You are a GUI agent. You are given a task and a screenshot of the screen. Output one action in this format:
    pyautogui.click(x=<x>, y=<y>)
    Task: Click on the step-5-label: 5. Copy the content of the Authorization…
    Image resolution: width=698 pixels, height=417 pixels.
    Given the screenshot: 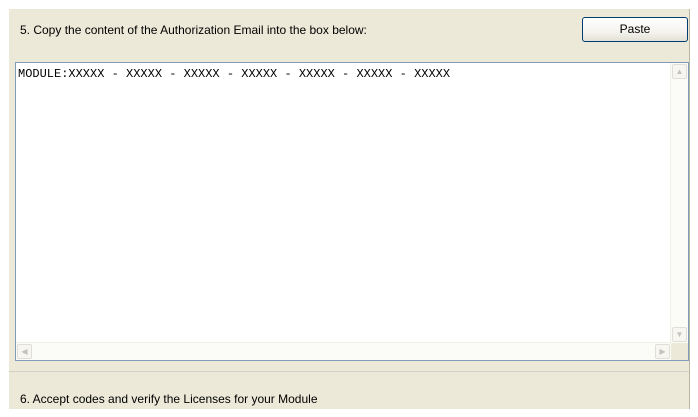 What is the action you would take?
    pyautogui.click(x=193, y=30)
    